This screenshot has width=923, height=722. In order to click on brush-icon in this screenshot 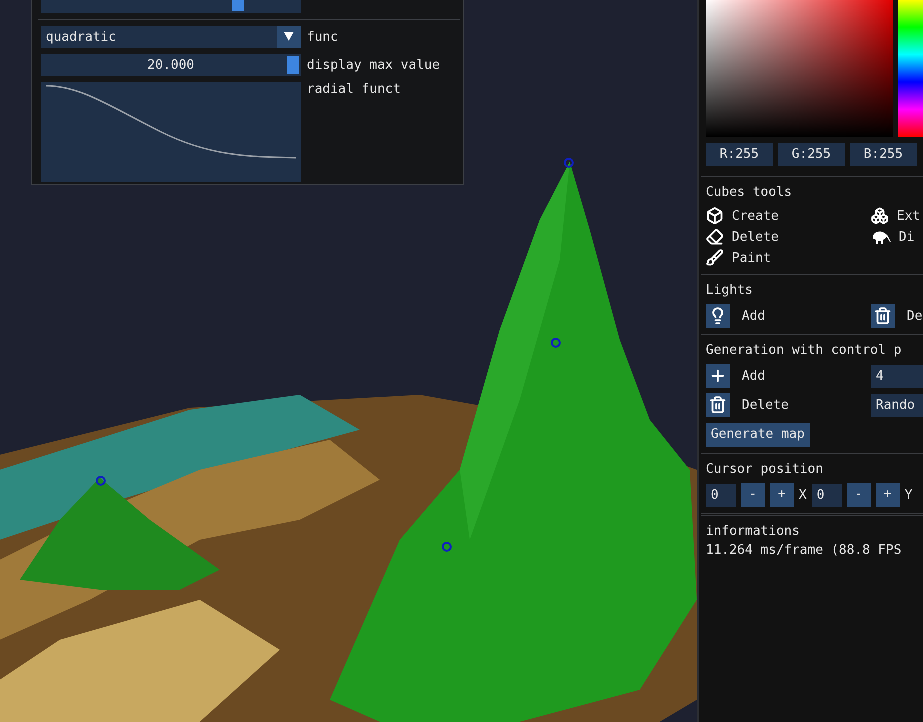, I will do `click(715, 258)`.